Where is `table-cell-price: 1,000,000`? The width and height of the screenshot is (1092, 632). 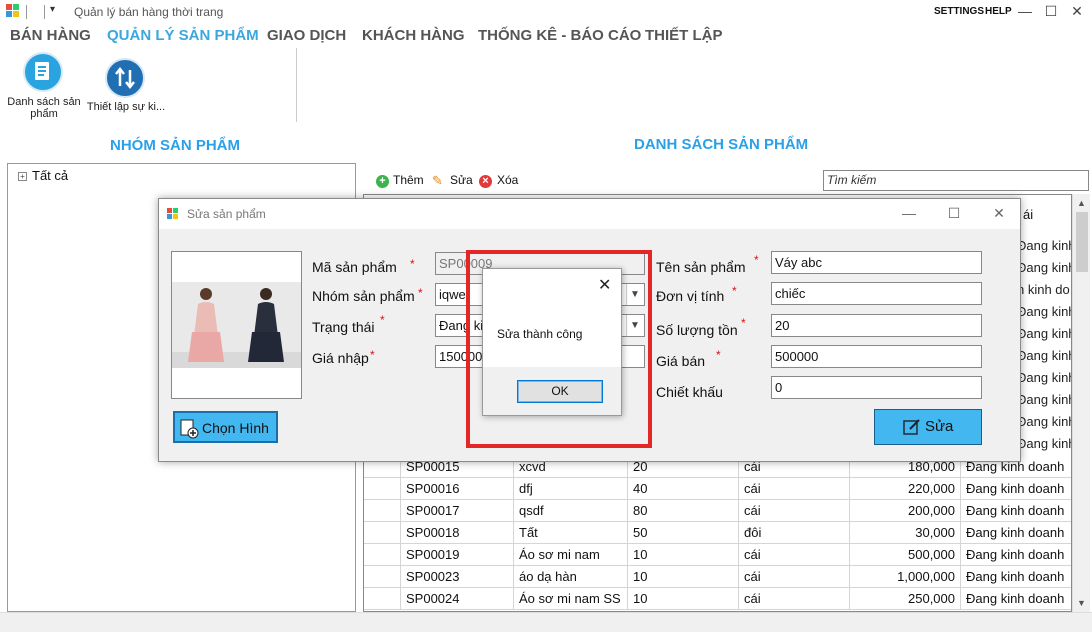 table-cell-price: 1,000,000 is located at coordinates (905, 577).